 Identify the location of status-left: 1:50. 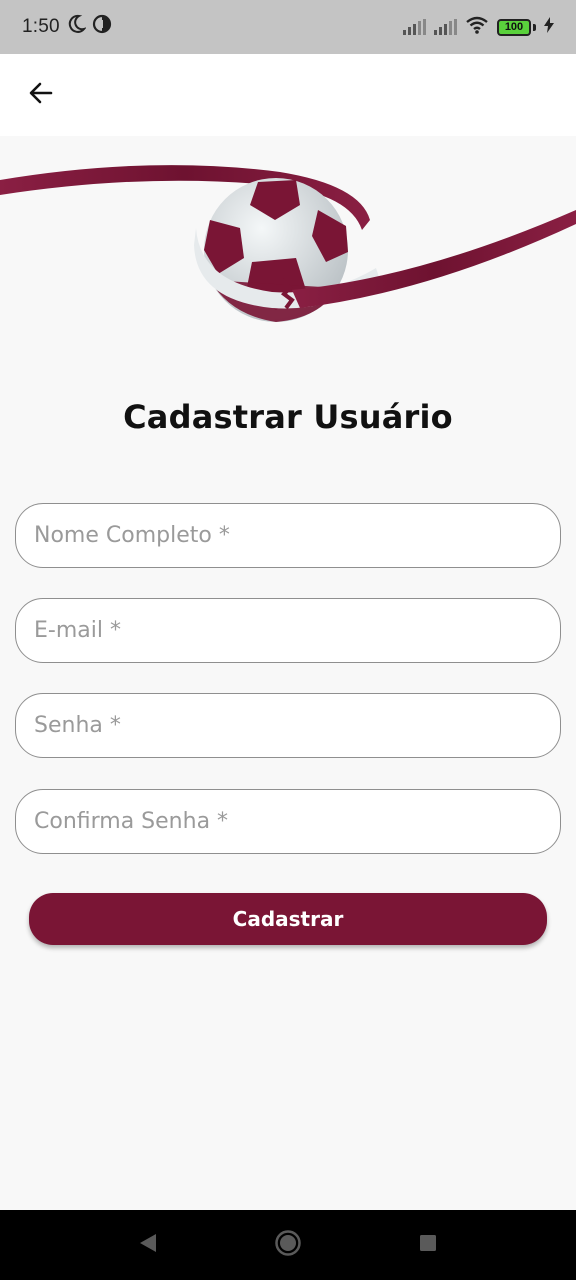
(67, 27).